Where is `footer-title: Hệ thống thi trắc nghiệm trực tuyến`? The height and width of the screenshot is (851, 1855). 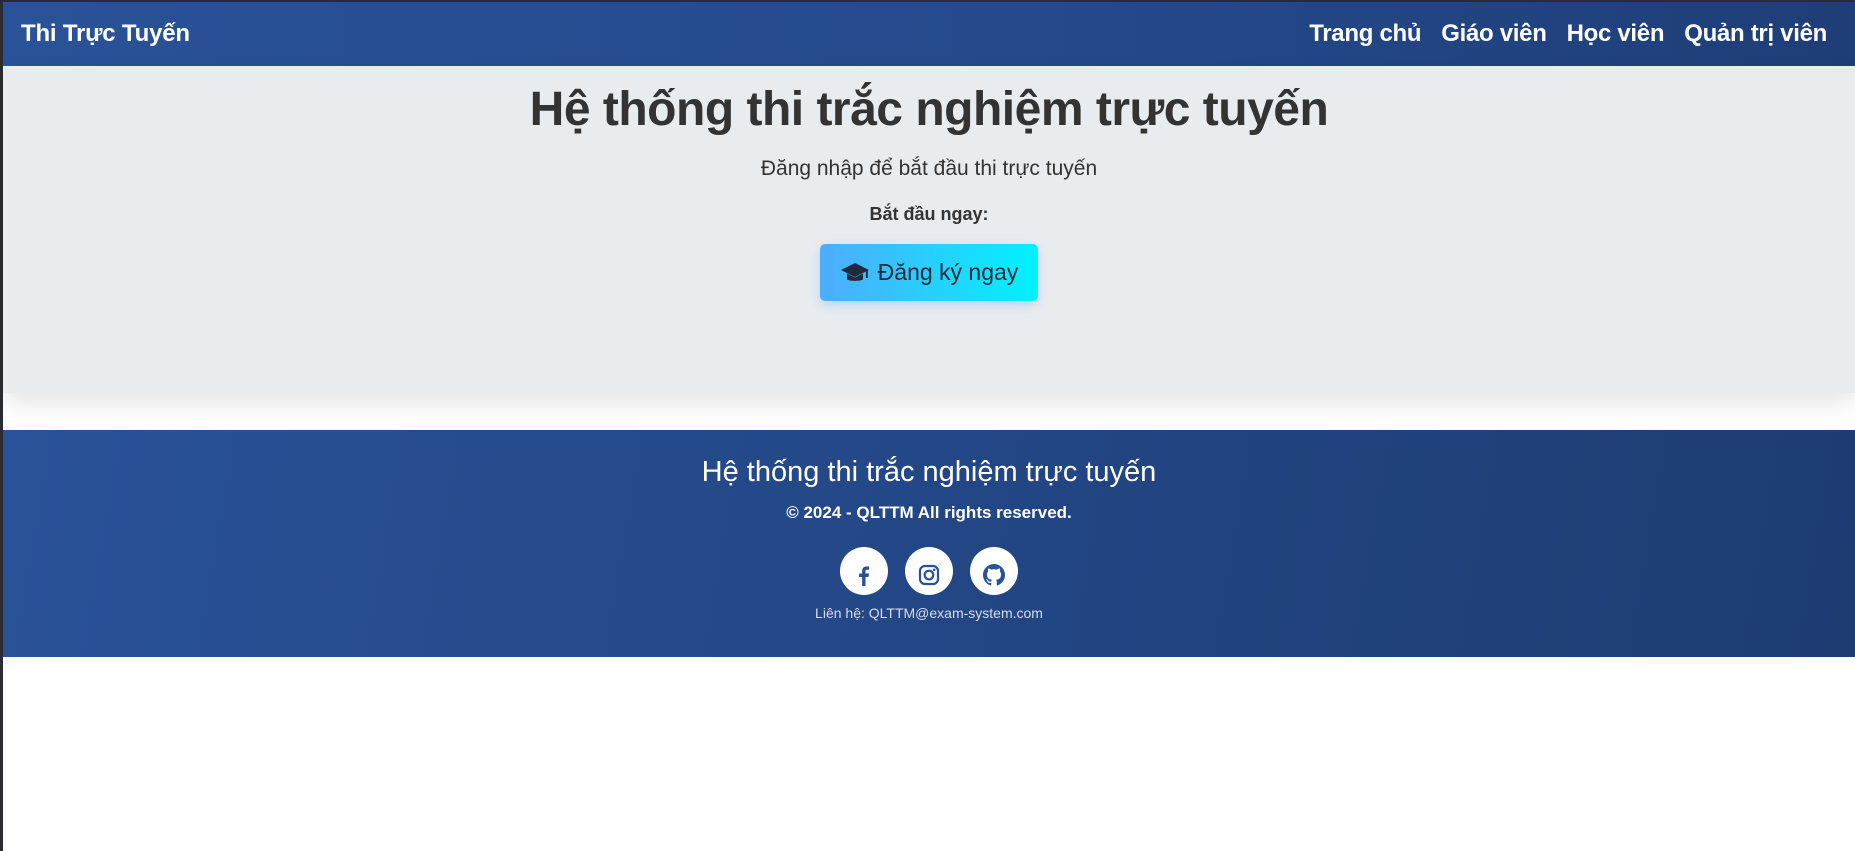
footer-title: Hệ thống thi trắc nghiệm trực tuyến is located at coordinates (929, 472).